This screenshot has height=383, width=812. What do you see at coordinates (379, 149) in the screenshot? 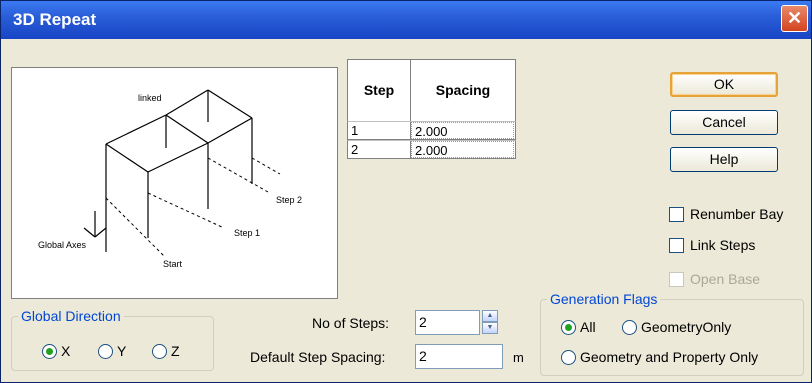
I see `cell-step: 2` at bounding box center [379, 149].